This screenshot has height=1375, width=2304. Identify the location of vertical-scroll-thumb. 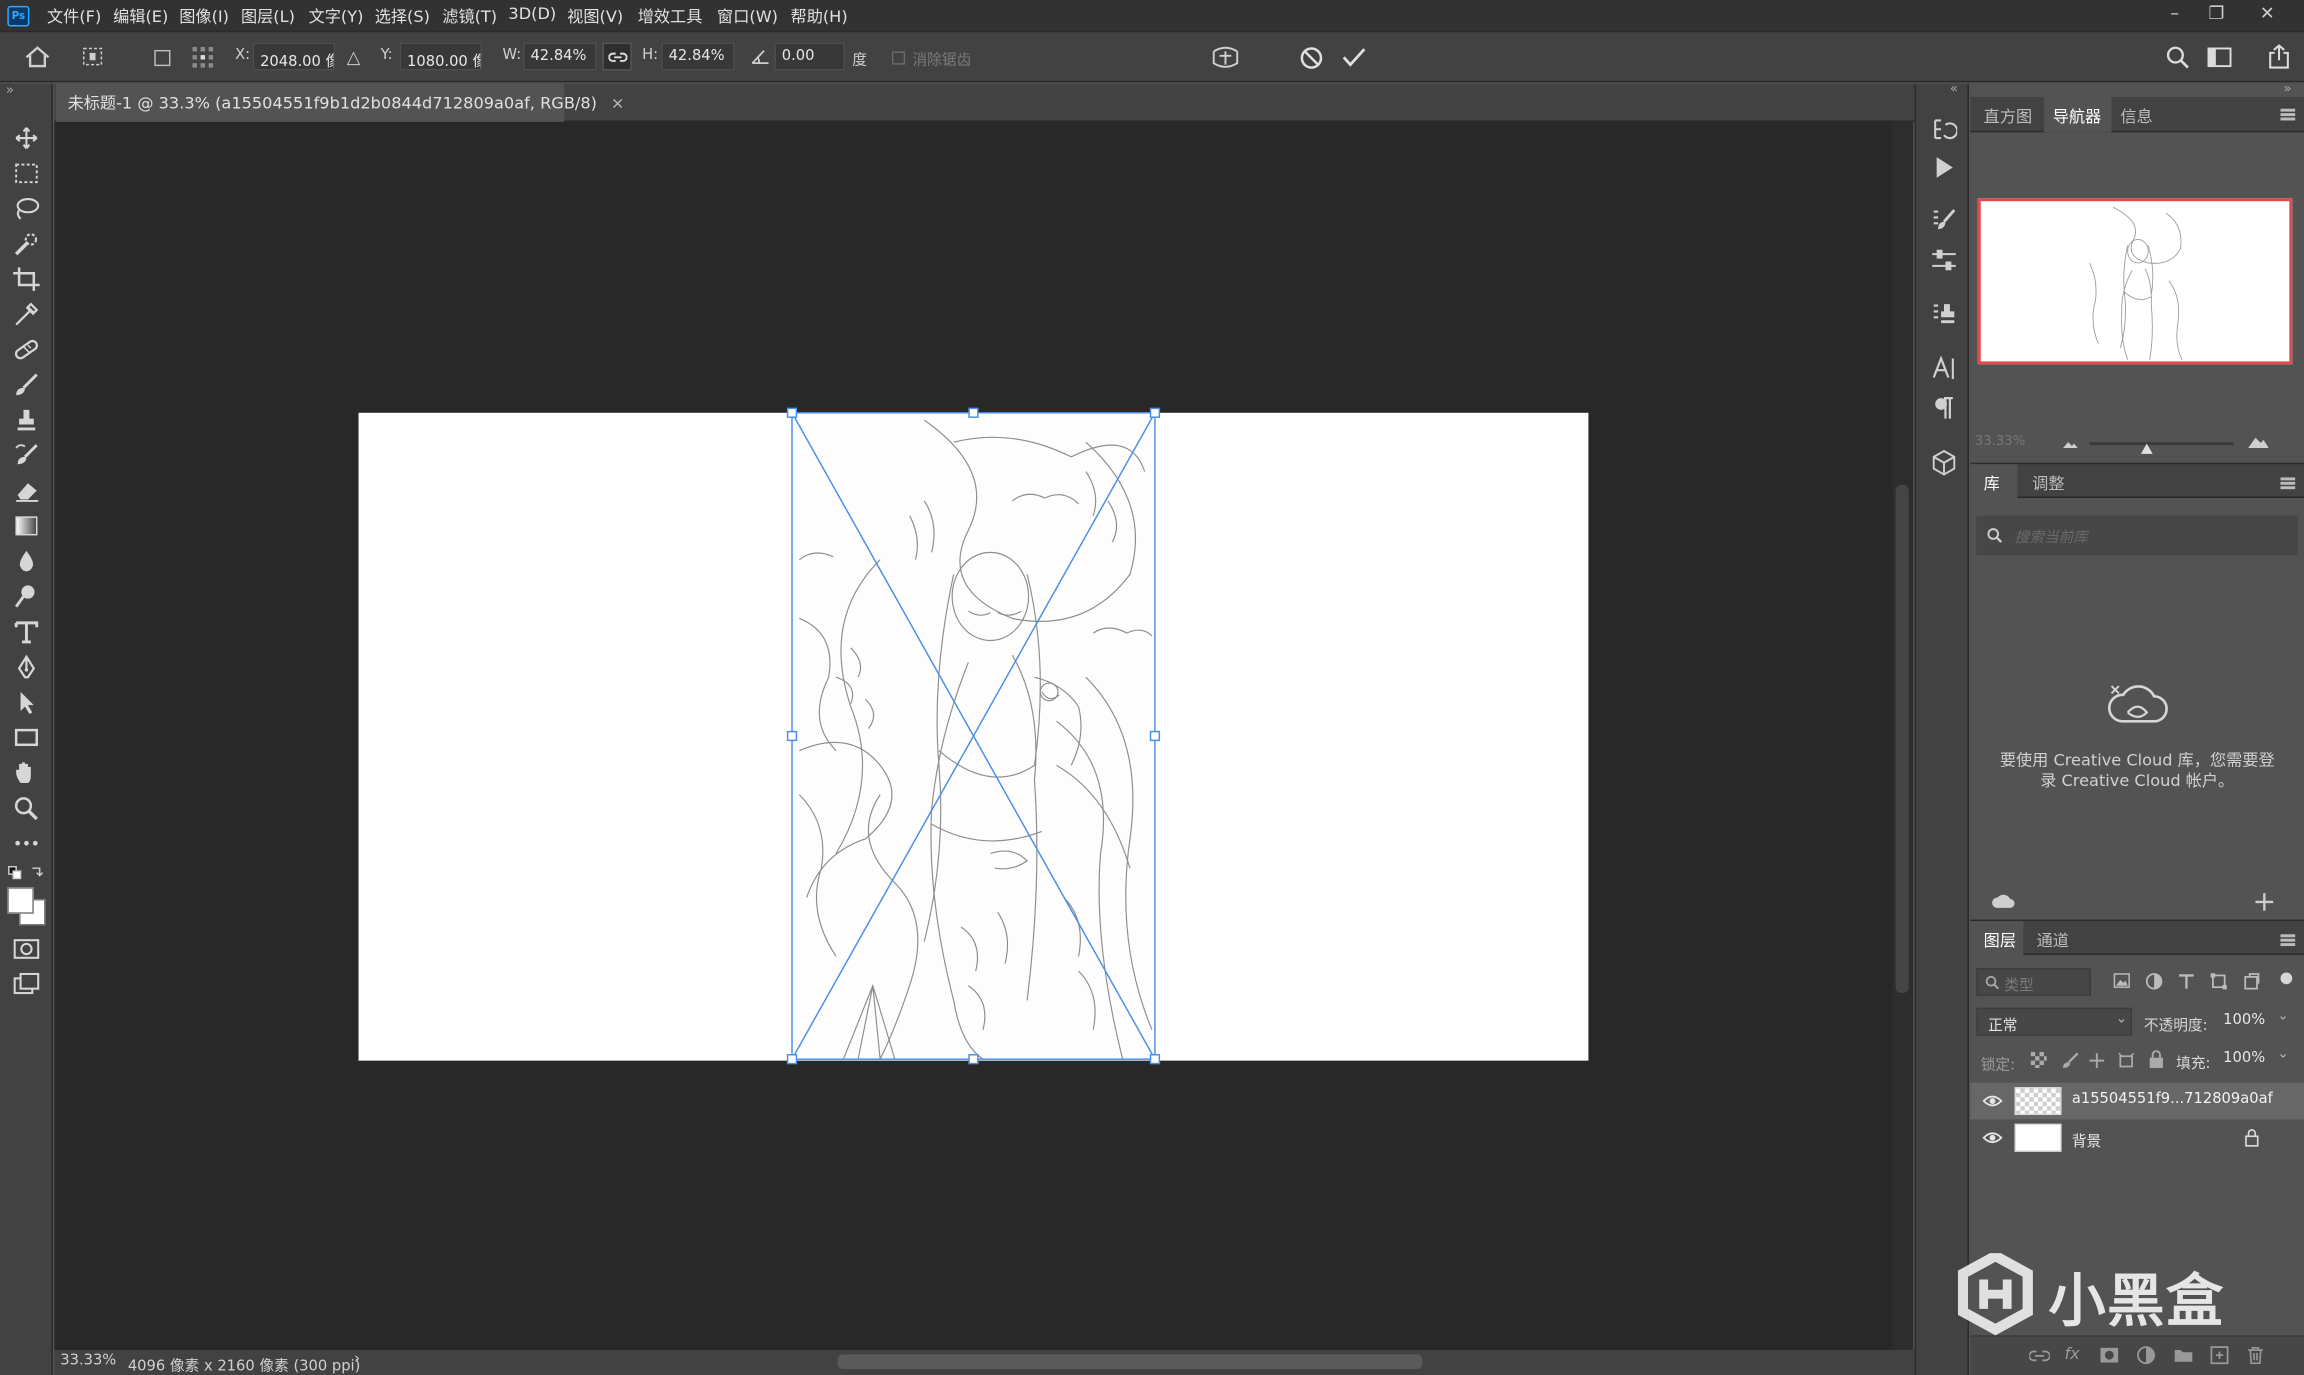
(1902, 739).